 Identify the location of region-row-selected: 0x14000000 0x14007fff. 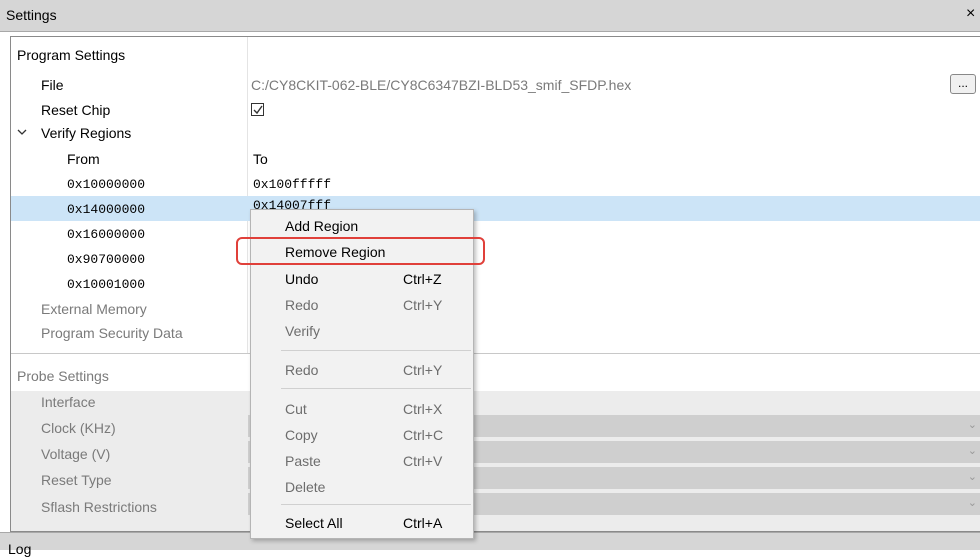
(495, 208).